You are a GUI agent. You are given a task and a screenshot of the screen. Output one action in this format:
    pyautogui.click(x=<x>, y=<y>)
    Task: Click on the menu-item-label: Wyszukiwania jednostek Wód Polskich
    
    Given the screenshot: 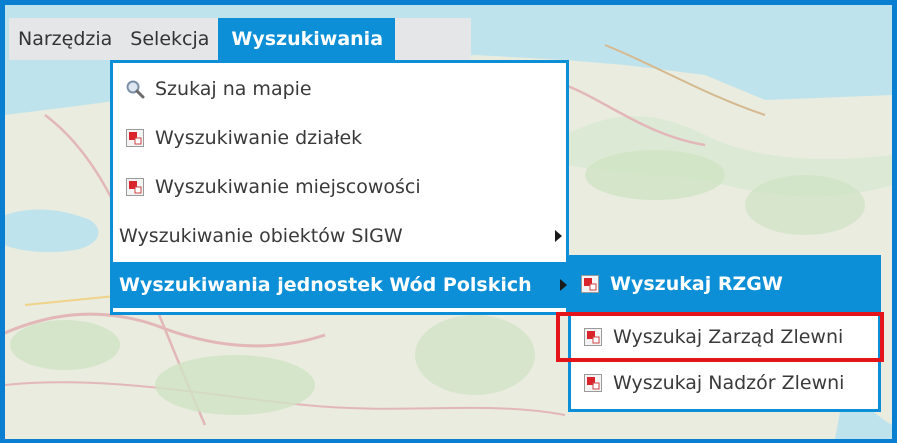 What is the action you would take?
    pyautogui.click(x=325, y=285)
    